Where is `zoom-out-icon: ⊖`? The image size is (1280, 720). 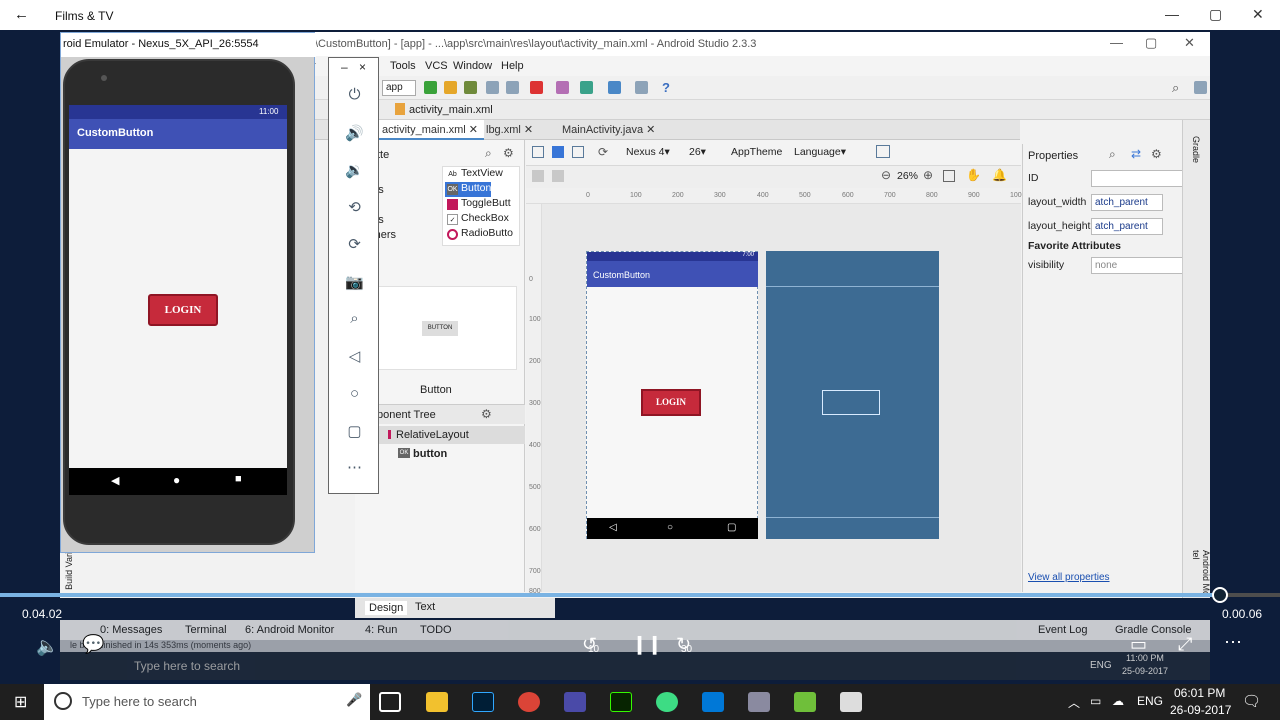
zoom-out-icon: ⊖ is located at coordinates (886, 175).